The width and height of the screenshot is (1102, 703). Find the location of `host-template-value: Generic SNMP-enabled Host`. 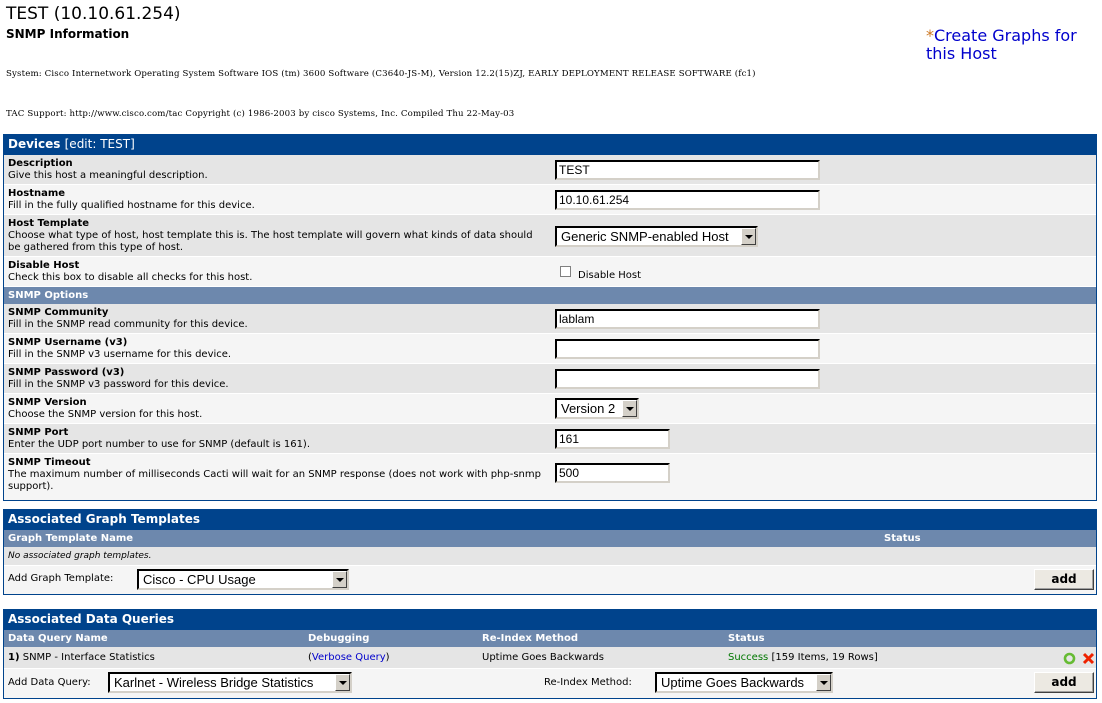

host-template-value: Generic SNMP-enabled Host is located at coordinates (645, 236).